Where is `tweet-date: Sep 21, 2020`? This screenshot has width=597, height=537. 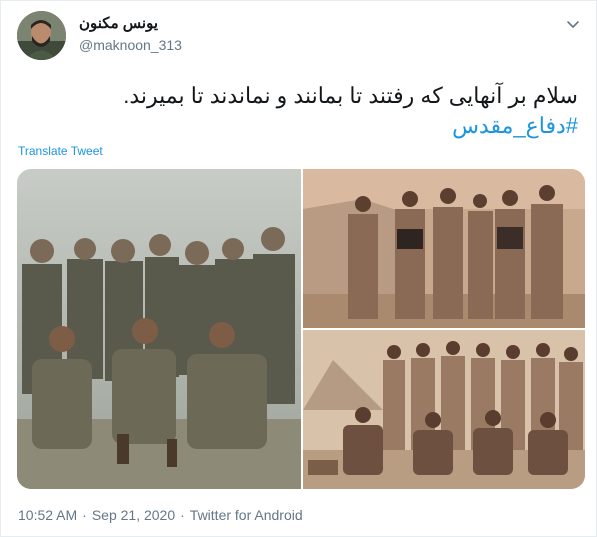 tweet-date: Sep 21, 2020 is located at coordinates (133, 515).